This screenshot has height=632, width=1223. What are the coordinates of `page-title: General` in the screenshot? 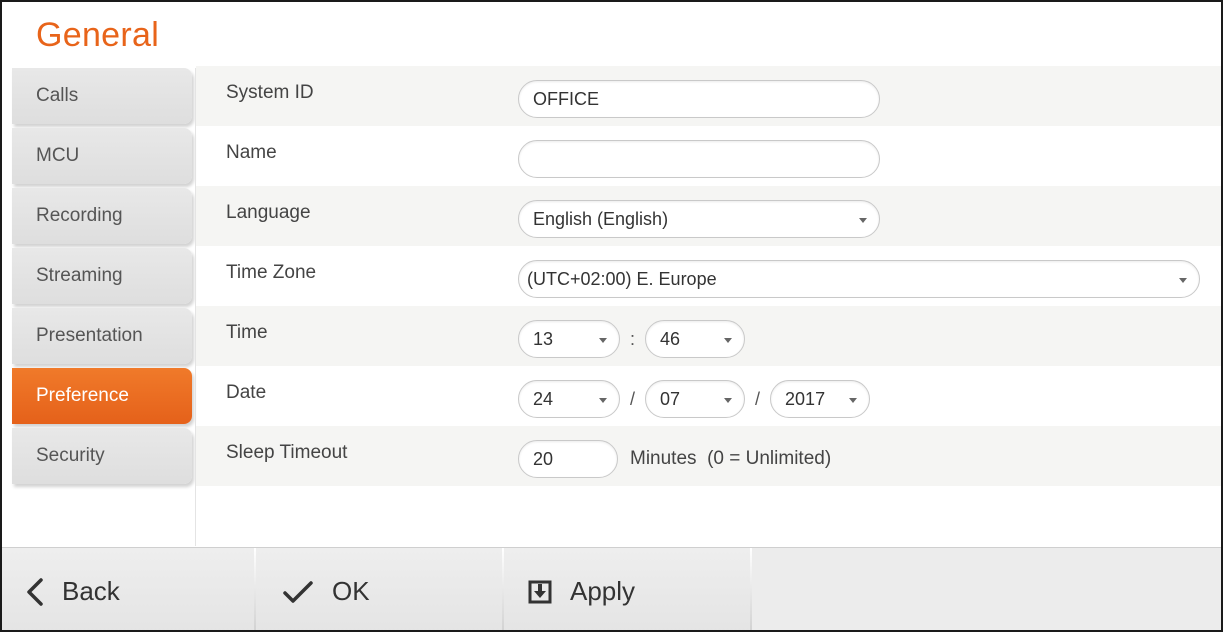 It's located at (98, 35).